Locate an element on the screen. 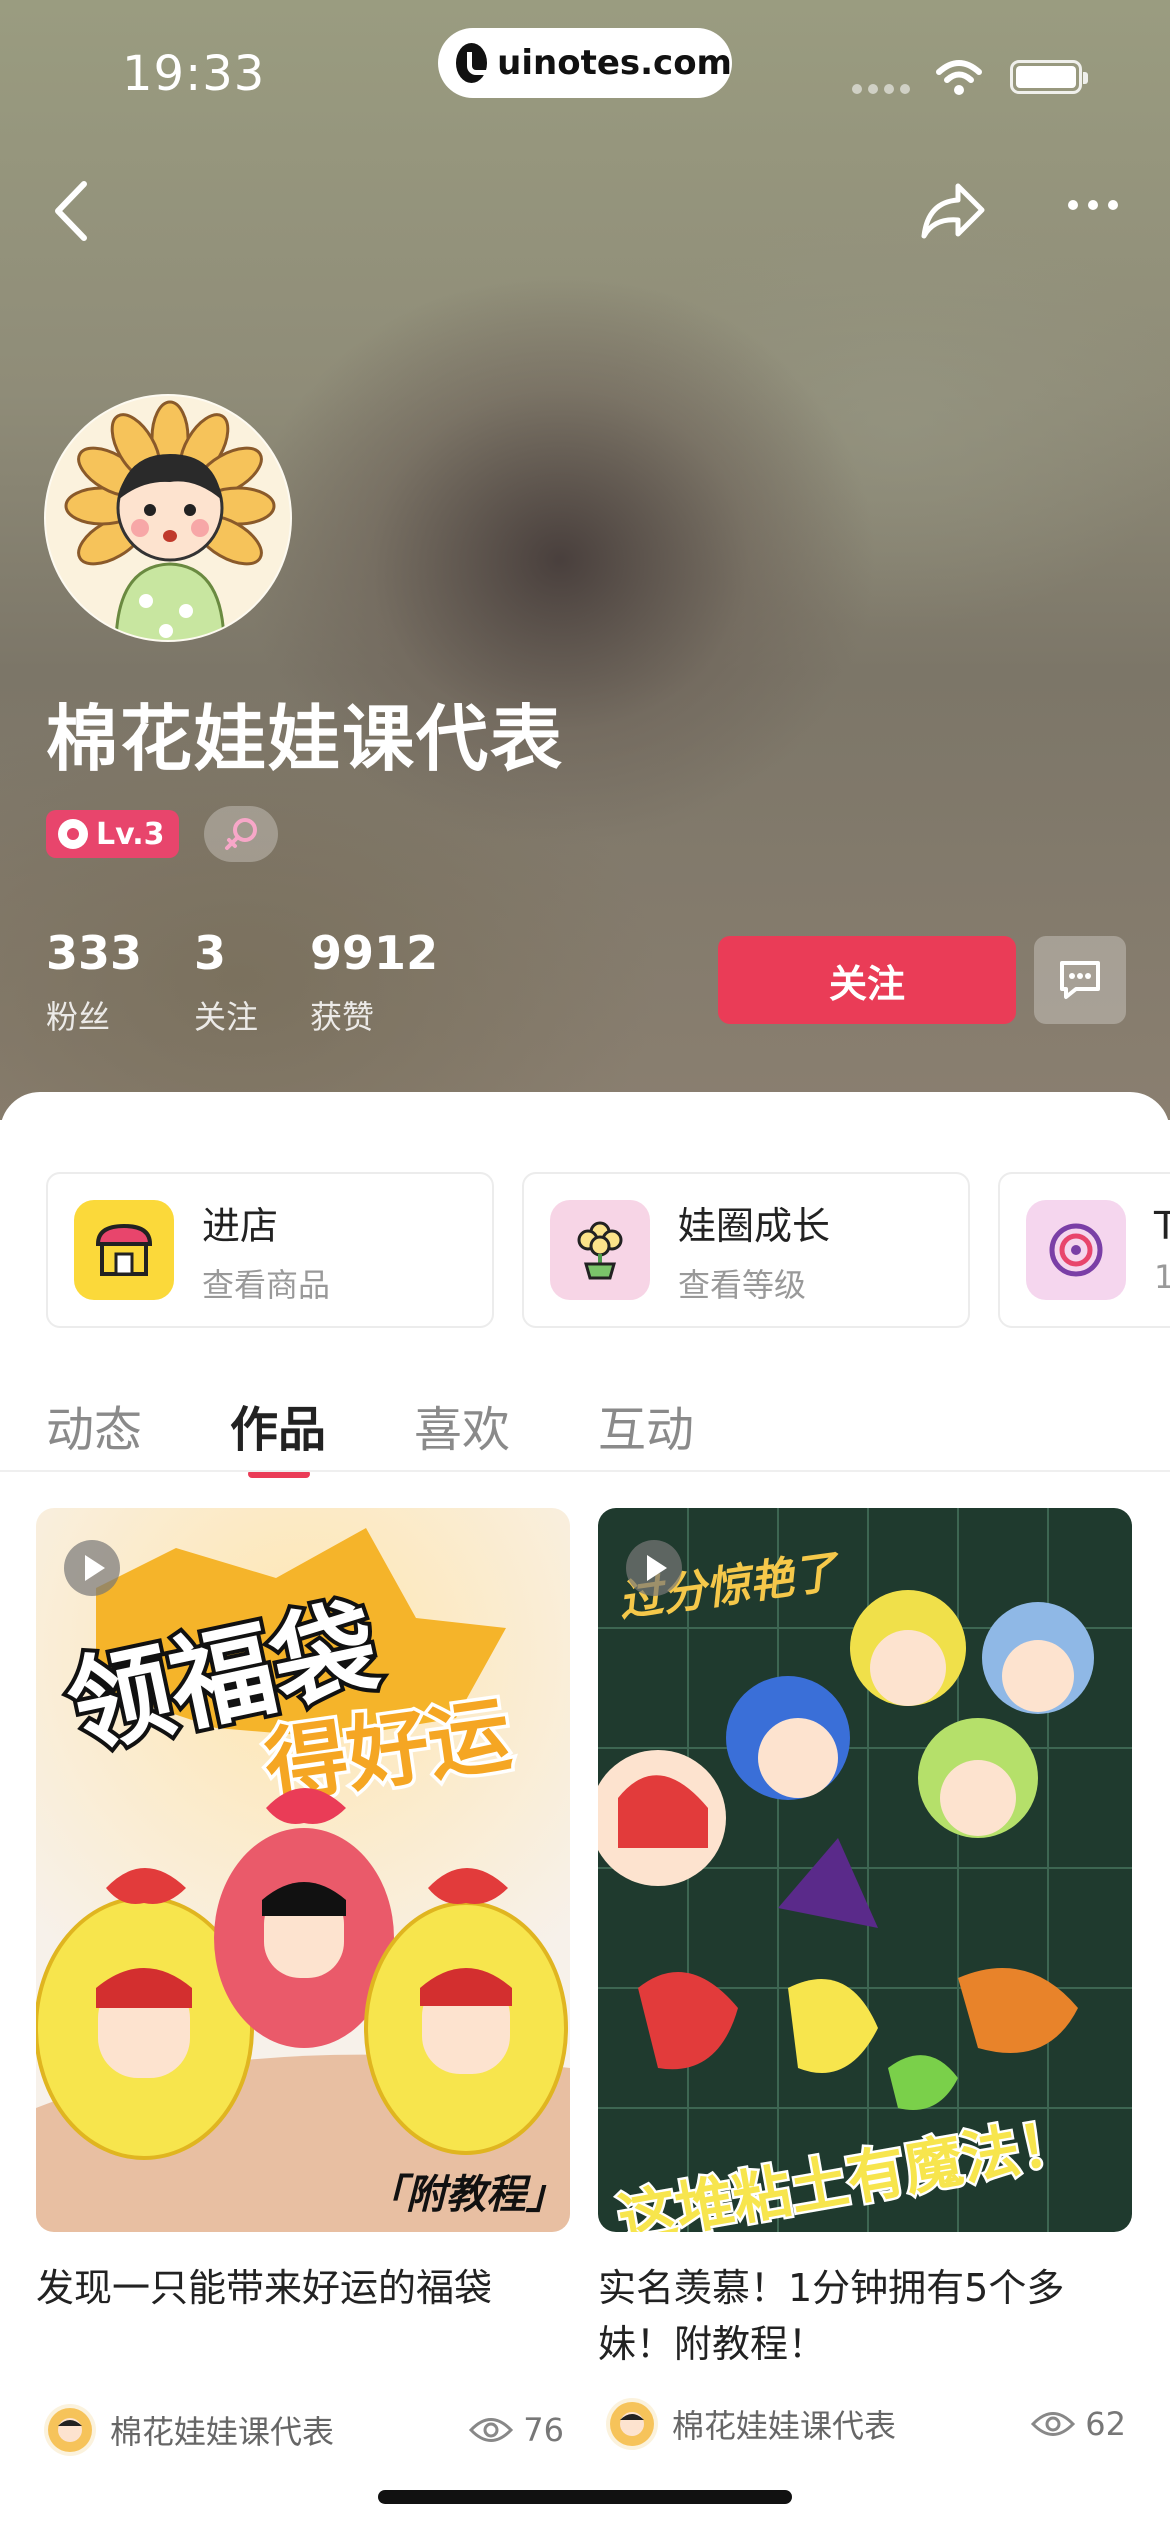 The image size is (1170, 2532). card-partial: T 1 is located at coordinates (1084, 1250).